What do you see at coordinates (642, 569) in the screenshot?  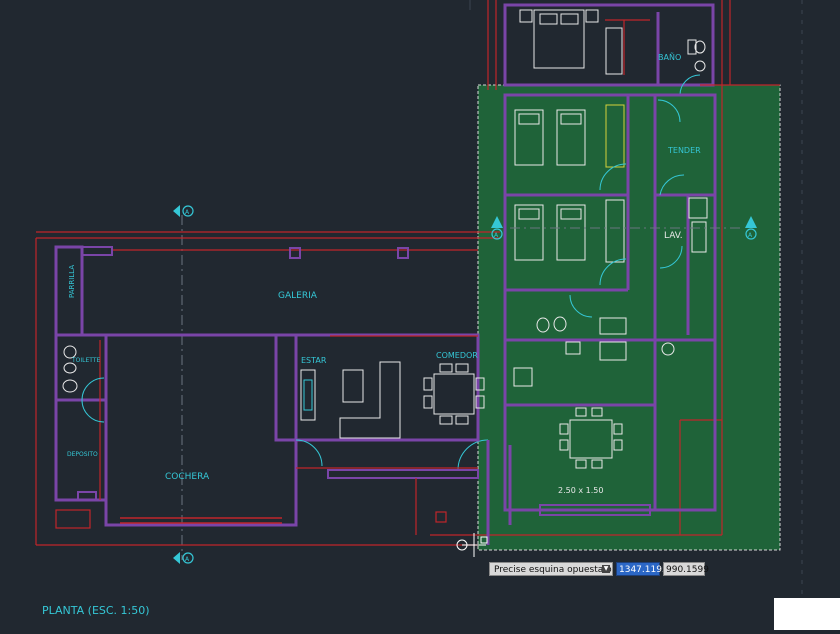 I see `coordinate-x-input: 1347.1195` at bounding box center [642, 569].